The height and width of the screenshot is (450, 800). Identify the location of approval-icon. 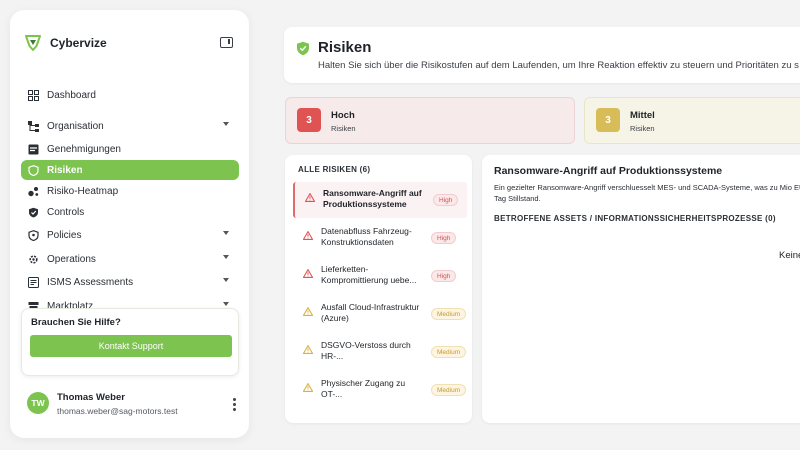
(33, 149).